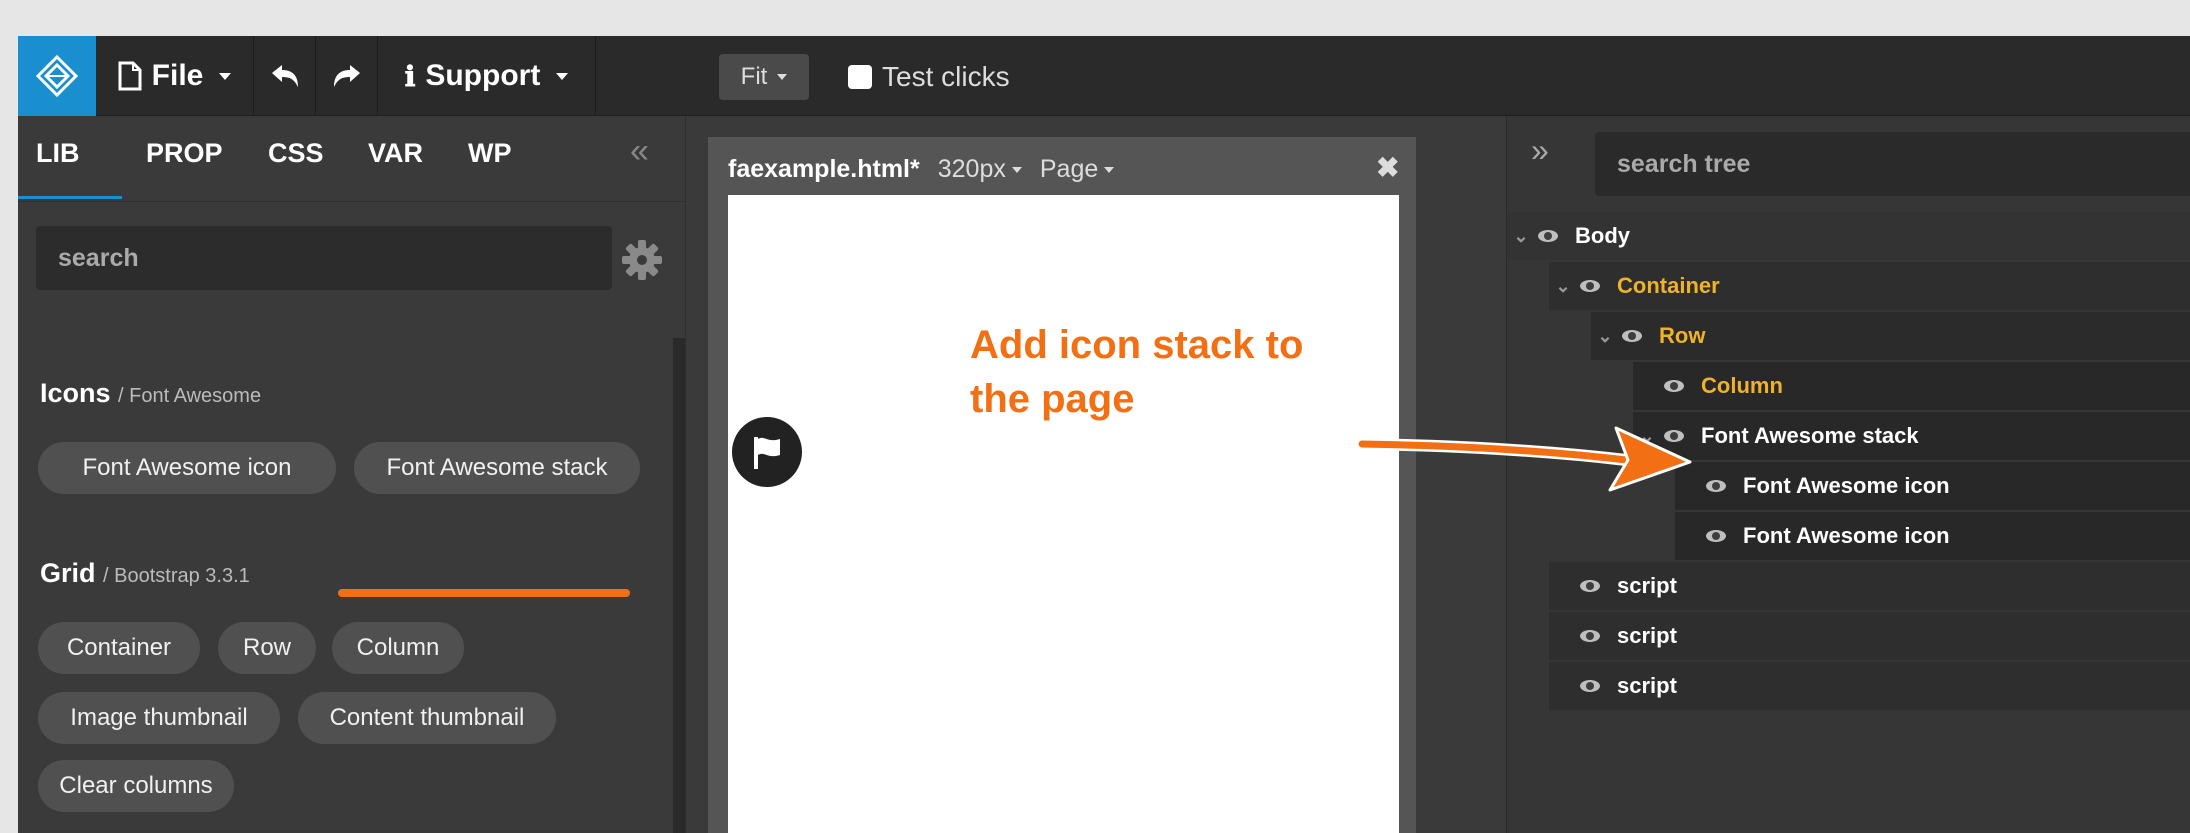 The height and width of the screenshot is (833, 2190). I want to click on grid-section-name: Grid, so click(68, 573).